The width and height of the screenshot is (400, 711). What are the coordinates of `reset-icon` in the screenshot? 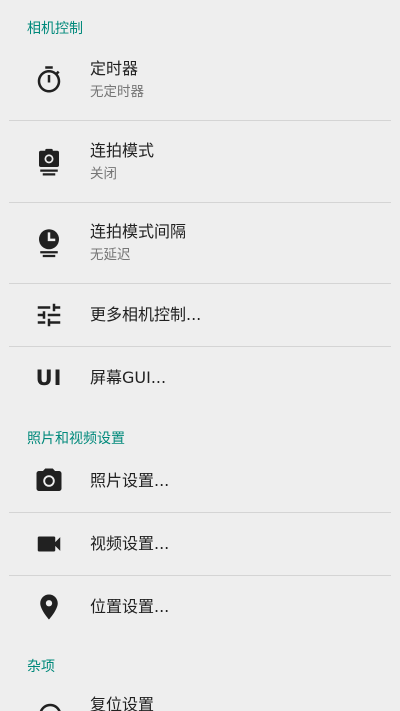 It's located at (49, 705).